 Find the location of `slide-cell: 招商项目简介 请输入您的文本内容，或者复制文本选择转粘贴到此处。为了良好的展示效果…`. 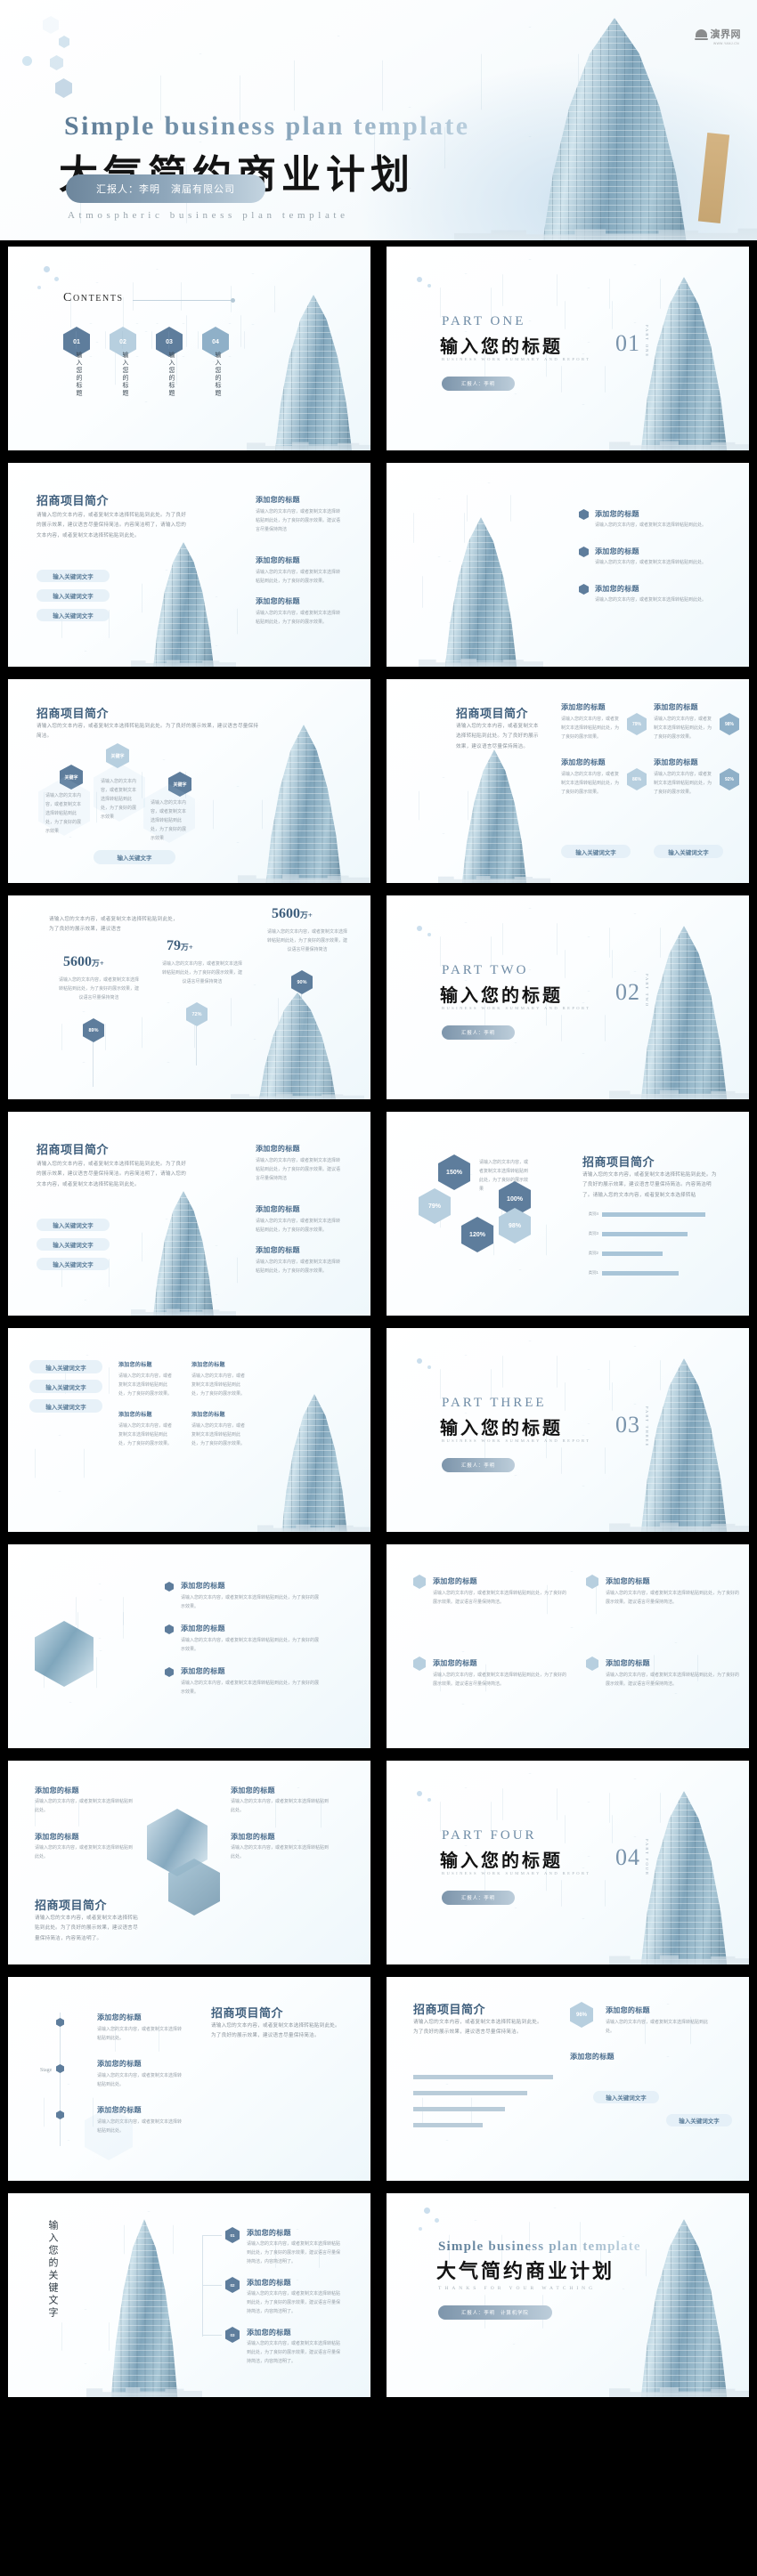

slide-cell: 招商项目简介 请输入您的文本内容，或者复制文本选择转粘贴到此处。为了良好的展示效果… is located at coordinates (567, 2079).